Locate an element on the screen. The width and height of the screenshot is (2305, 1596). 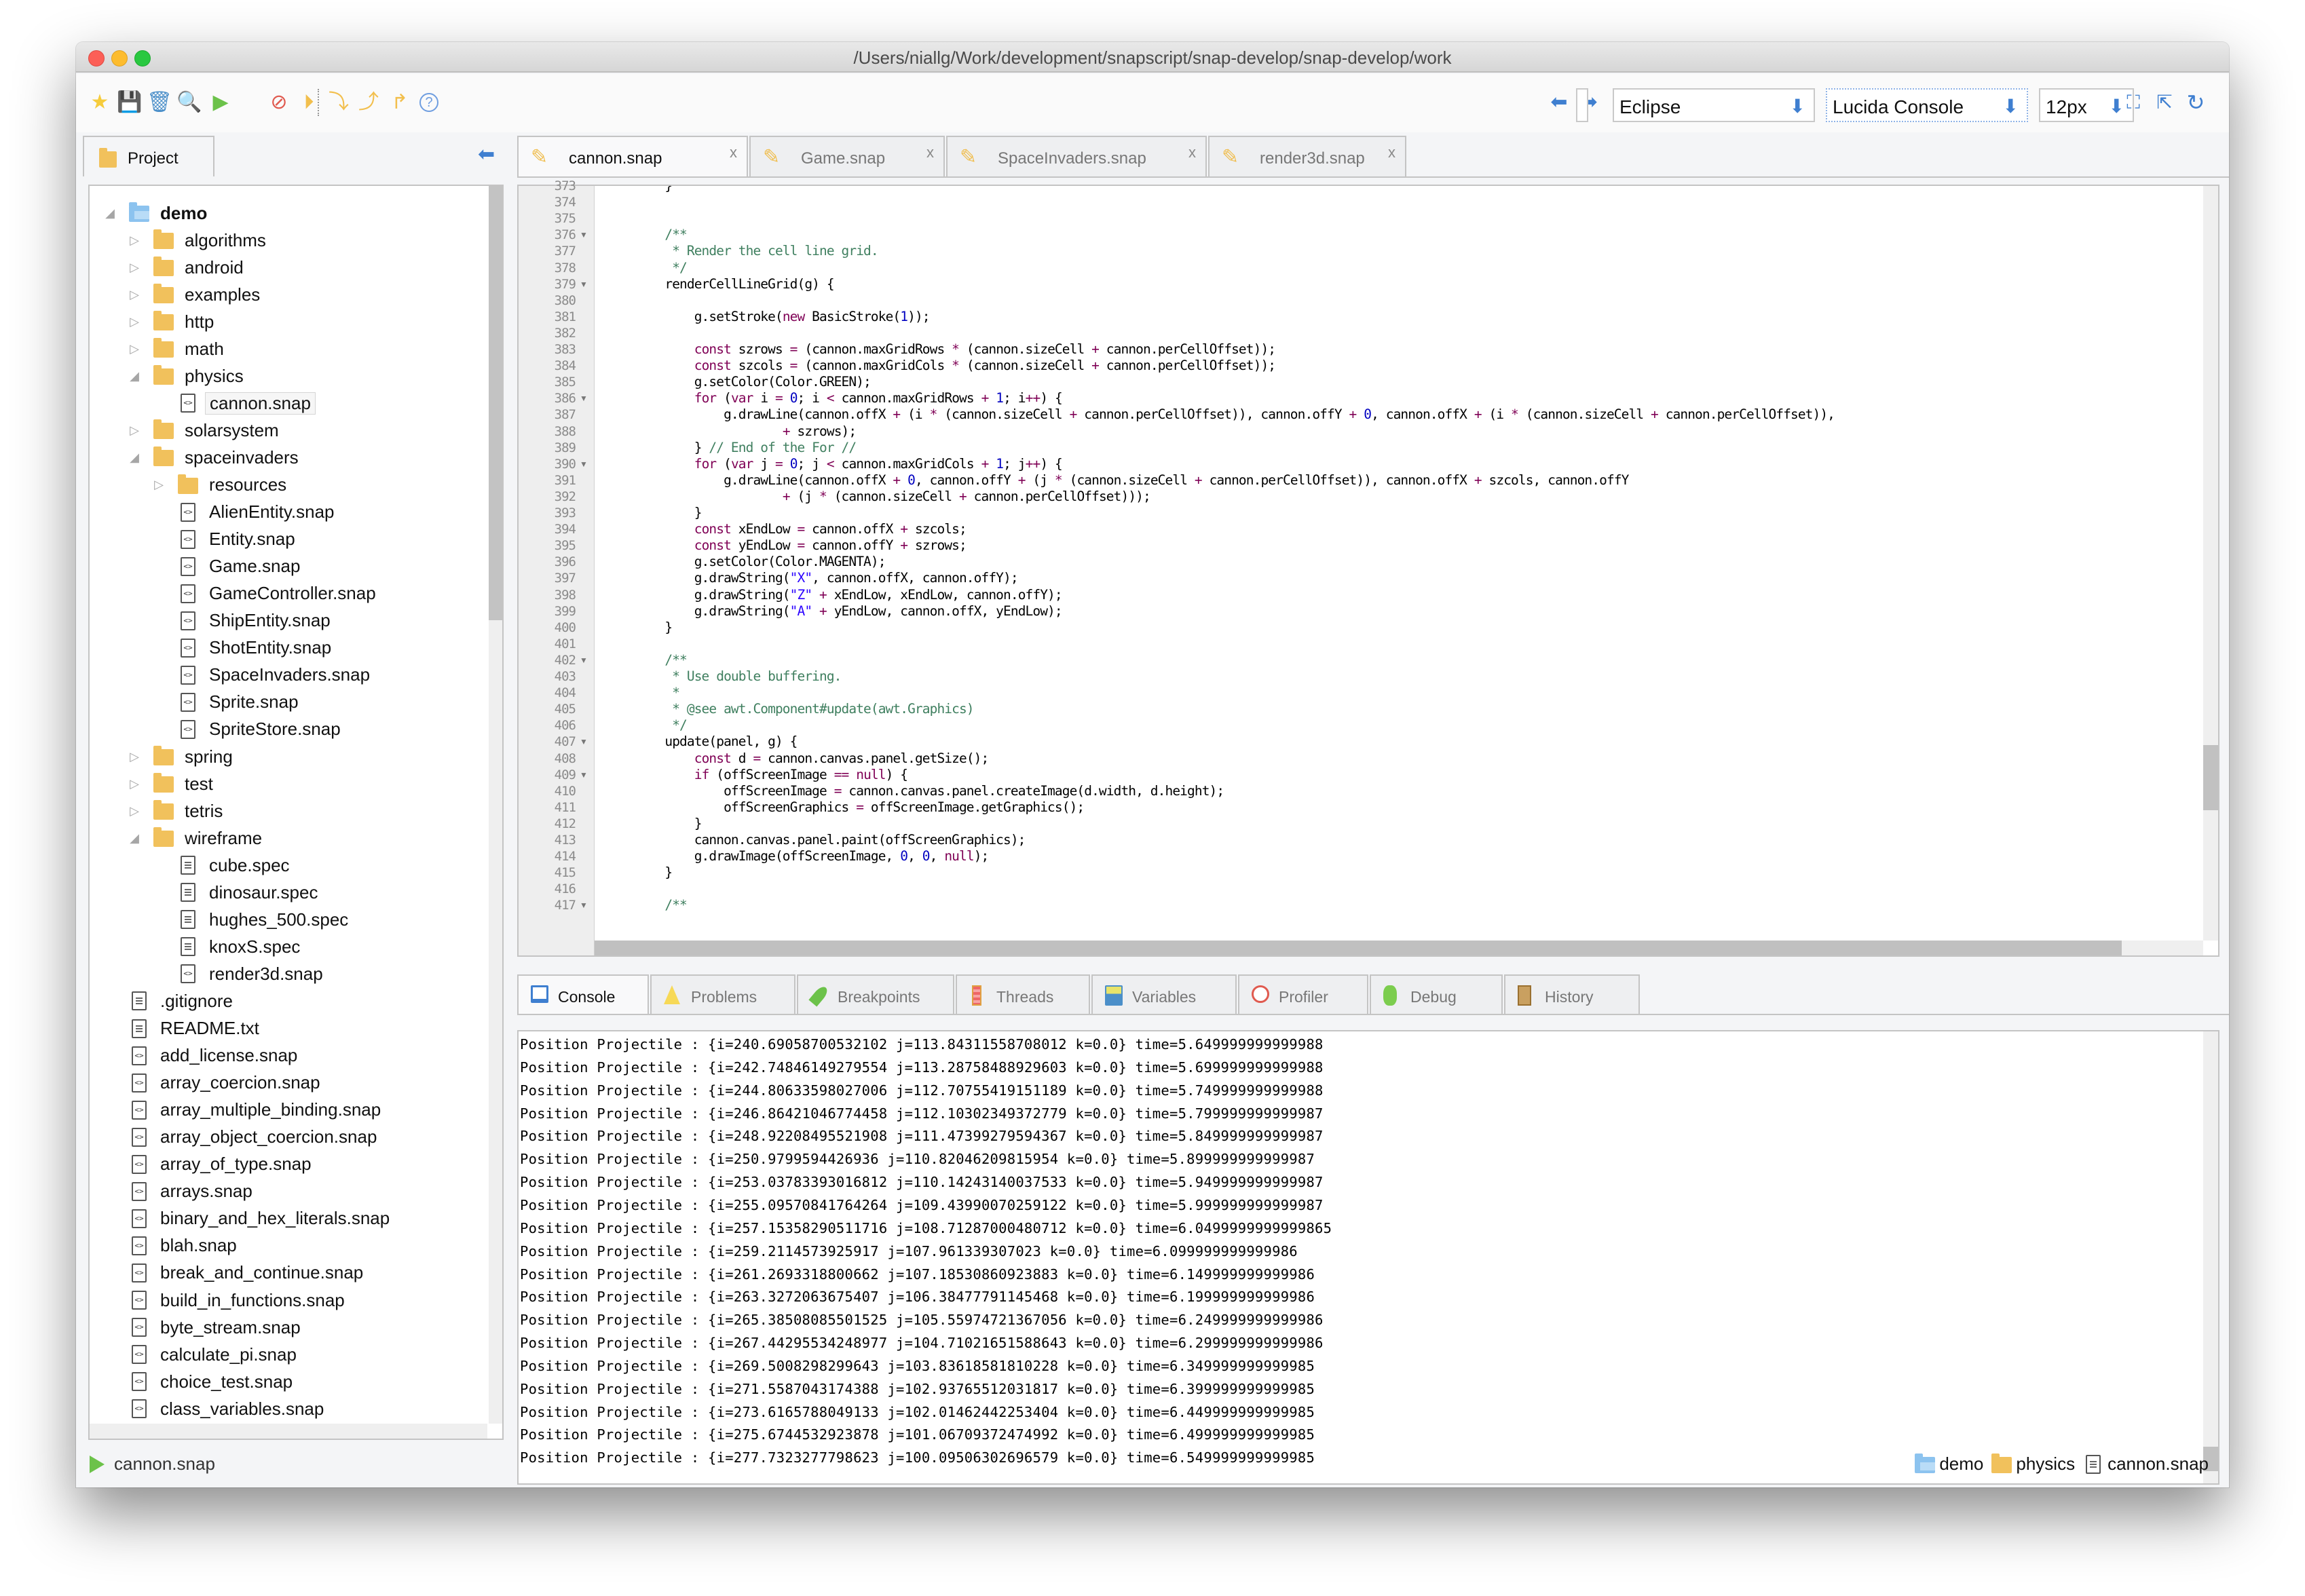
tree-file: <> arrays.snap is located at coordinates (189, 1191).